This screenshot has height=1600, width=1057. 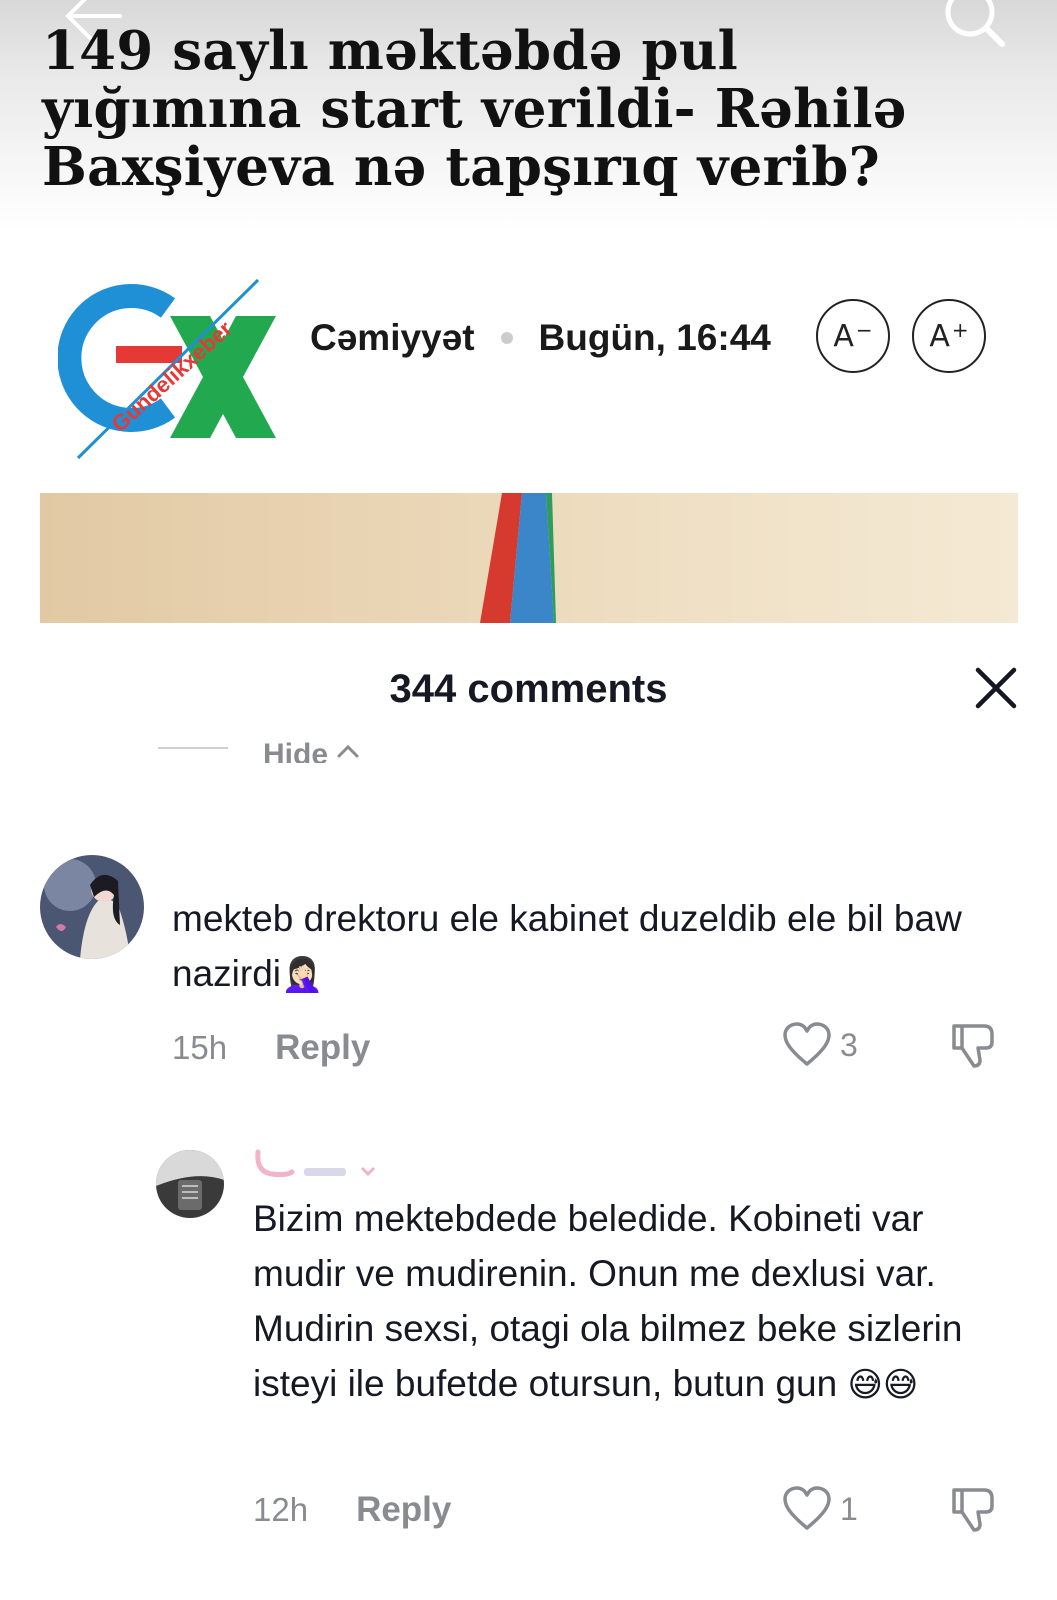 I want to click on comment-time: 12h, so click(x=281, y=1509).